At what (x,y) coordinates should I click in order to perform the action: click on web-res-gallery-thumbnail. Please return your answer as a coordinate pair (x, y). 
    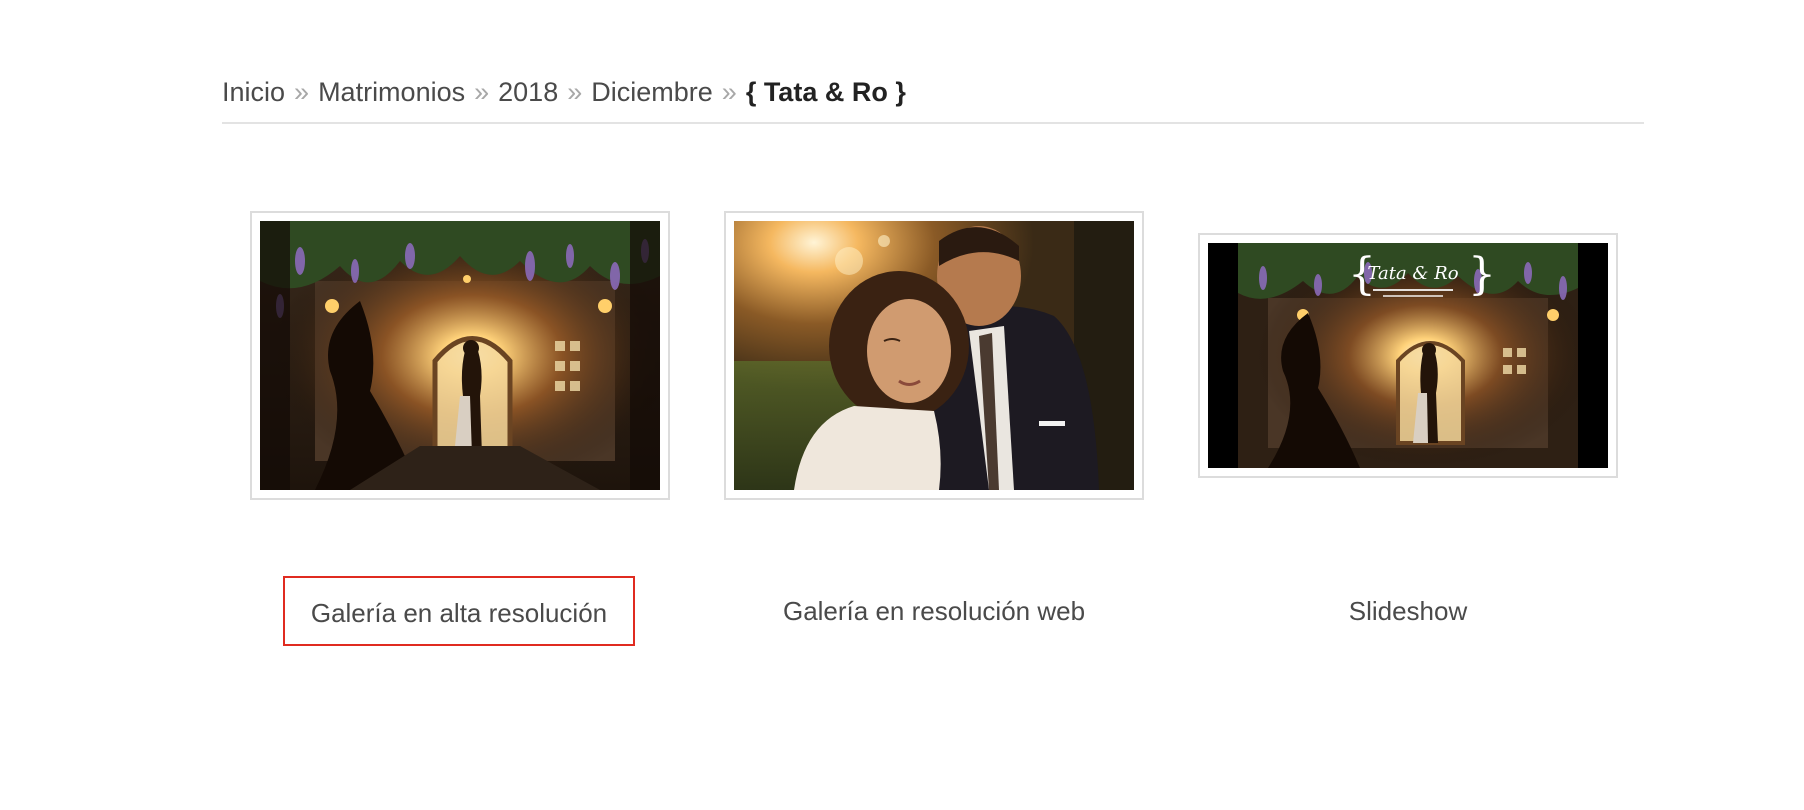
    Looking at the image, I should click on (934, 355).